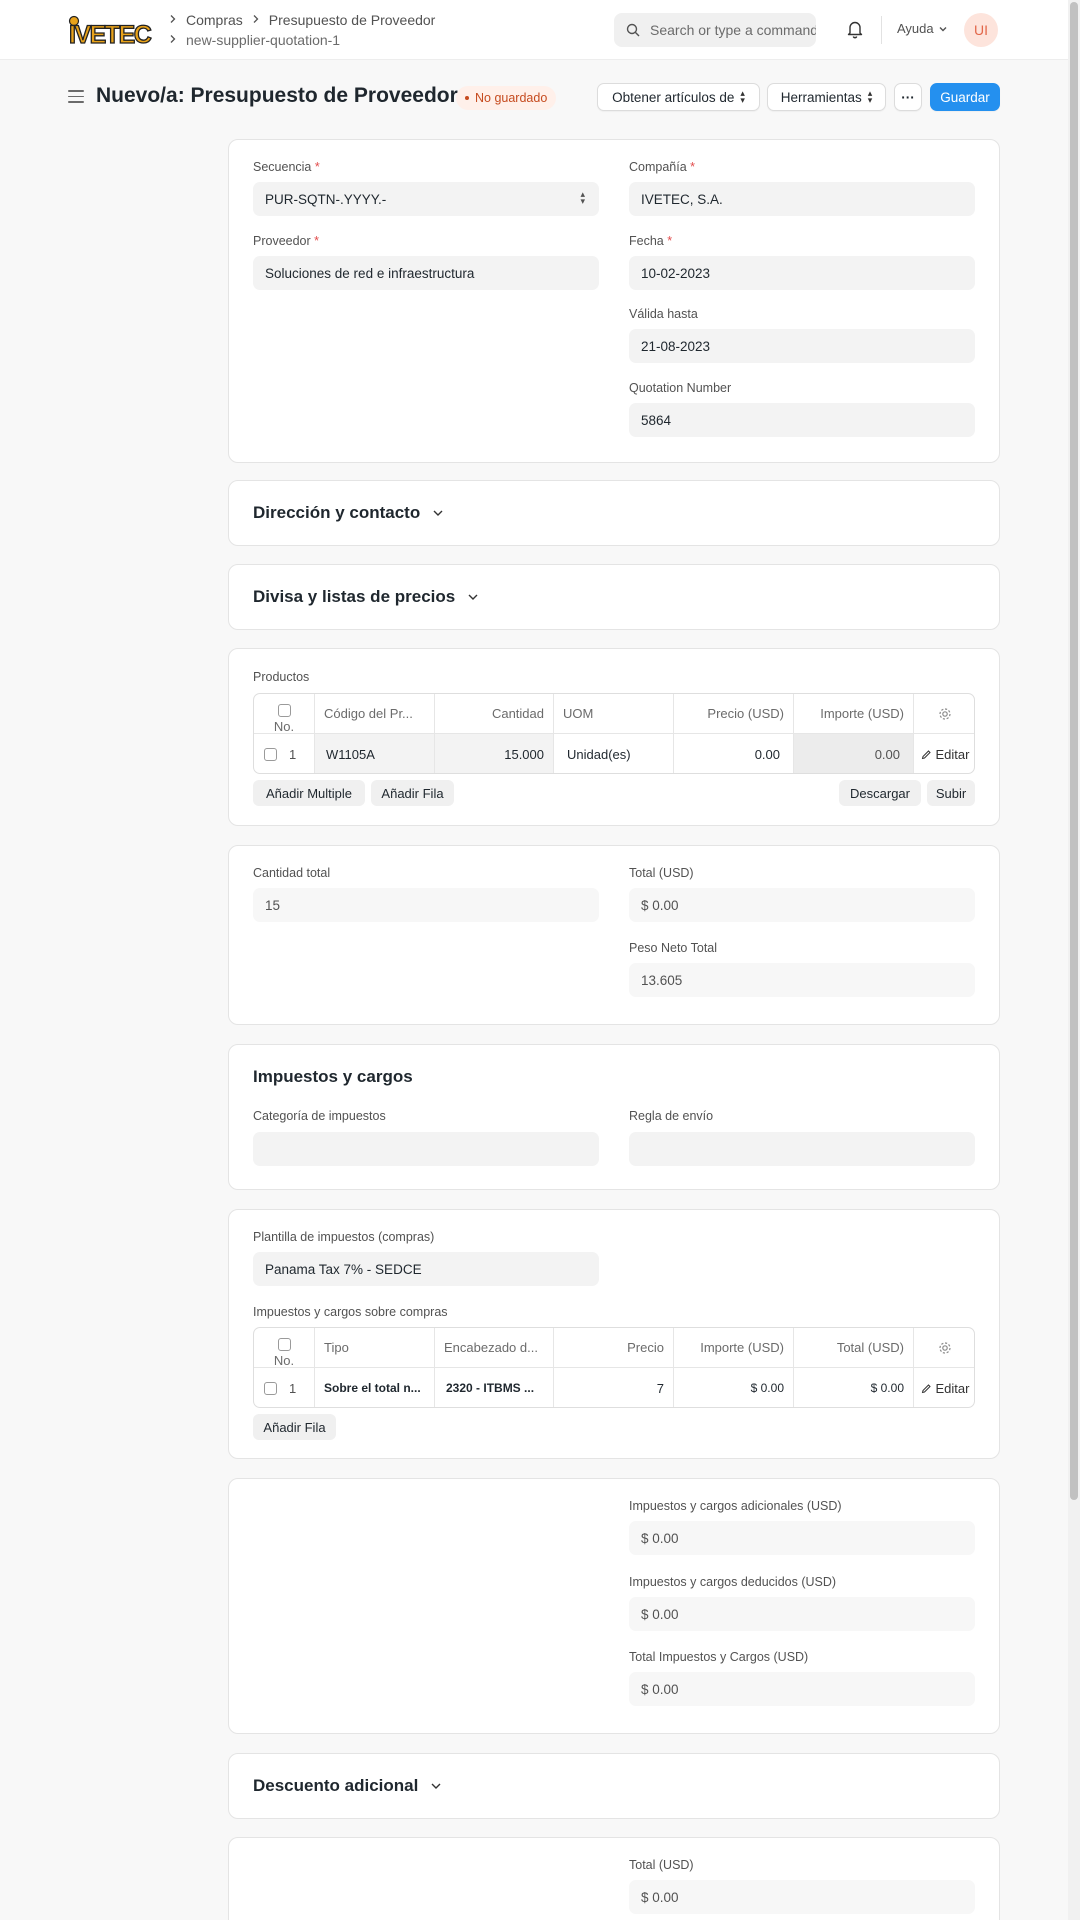 Image resolution: width=1080 pixels, height=1920 pixels. What do you see at coordinates (344, 1237) in the screenshot?
I see `tax-template-label: Plantilla de impuestos (compras)` at bounding box center [344, 1237].